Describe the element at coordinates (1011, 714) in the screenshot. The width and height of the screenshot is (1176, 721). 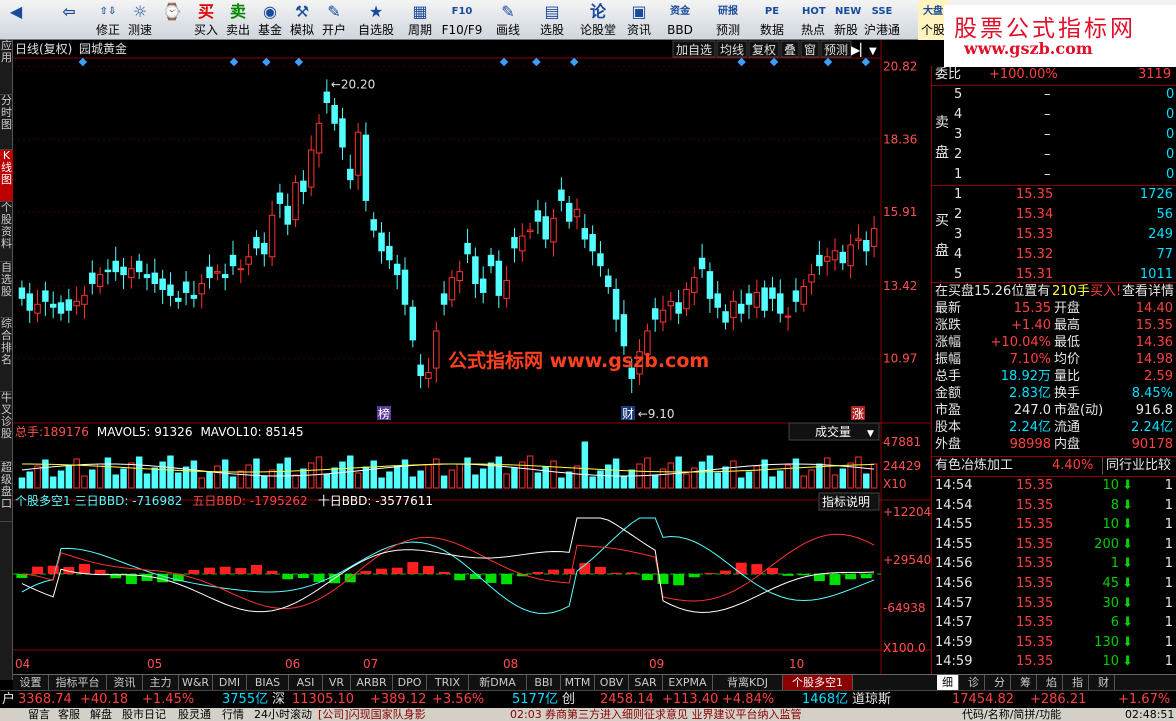
I see `status-search: 代码/名称/简拼/功能` at that location.